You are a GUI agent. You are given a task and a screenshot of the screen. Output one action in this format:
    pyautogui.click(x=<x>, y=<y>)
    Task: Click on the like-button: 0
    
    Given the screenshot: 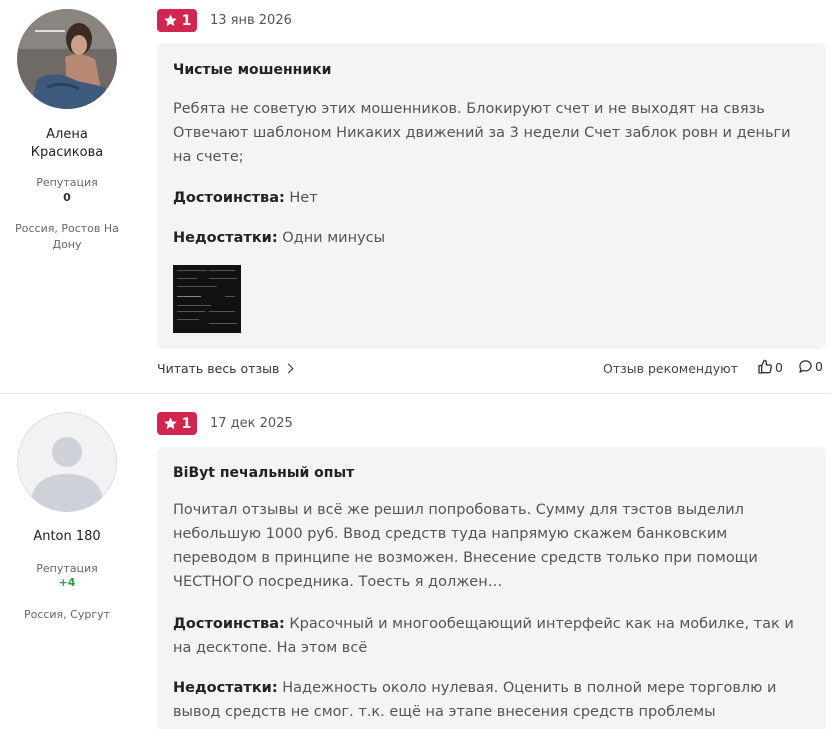 What is the action you would take?
    pyautogui.click(x=770, y=367)
    